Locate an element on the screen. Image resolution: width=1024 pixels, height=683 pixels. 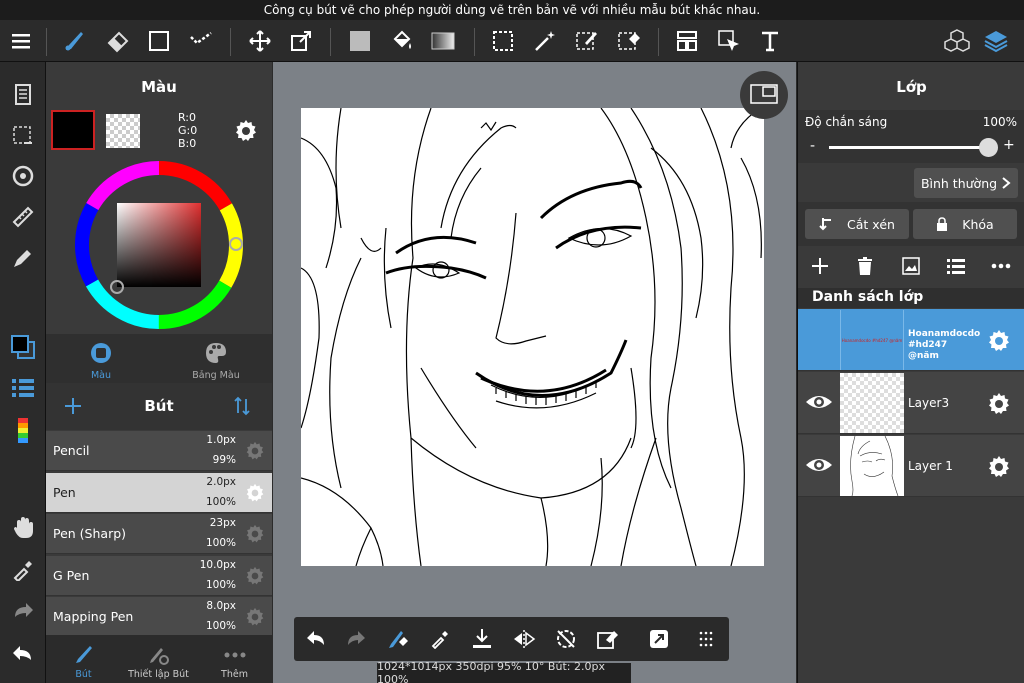
color-settings-gear-icon is located at coordinates (246, 131).